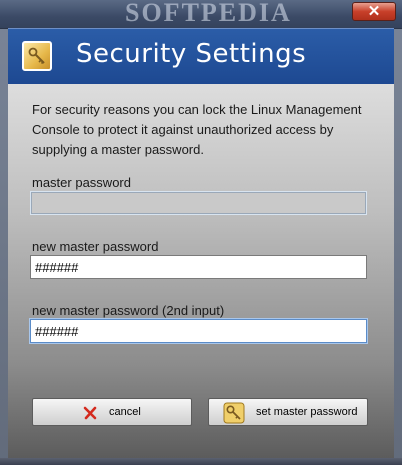  Describe the element at coordinates (234, 413) in the screenshot. I see `key-icon` at that location.